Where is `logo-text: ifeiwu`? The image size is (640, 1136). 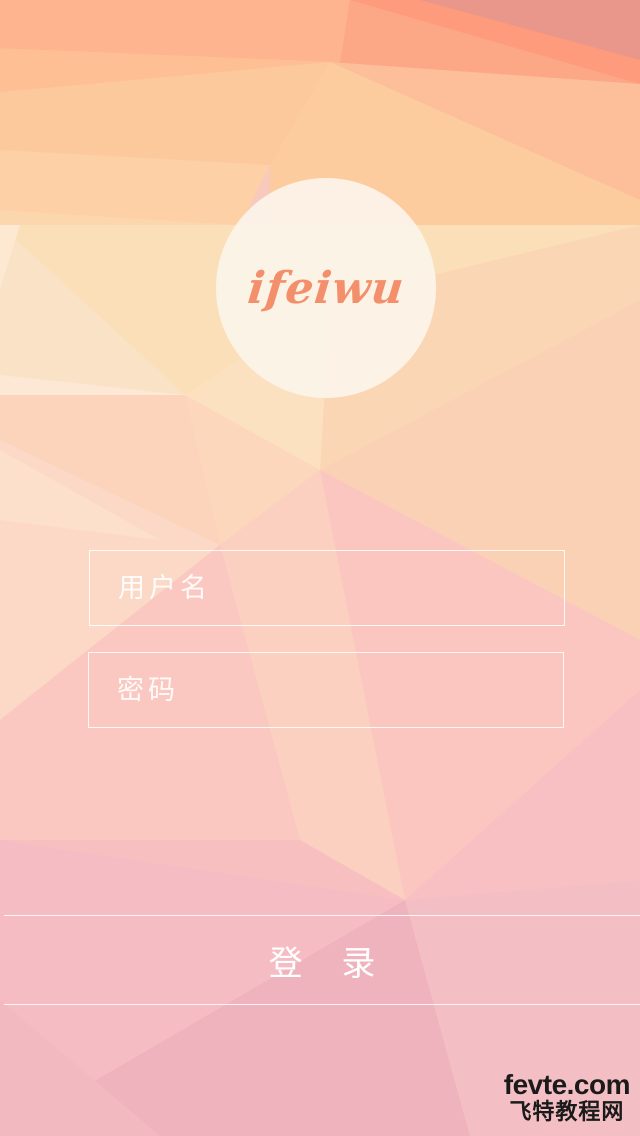
logo-text: ifeiwu is located at coordinates (326, 288).